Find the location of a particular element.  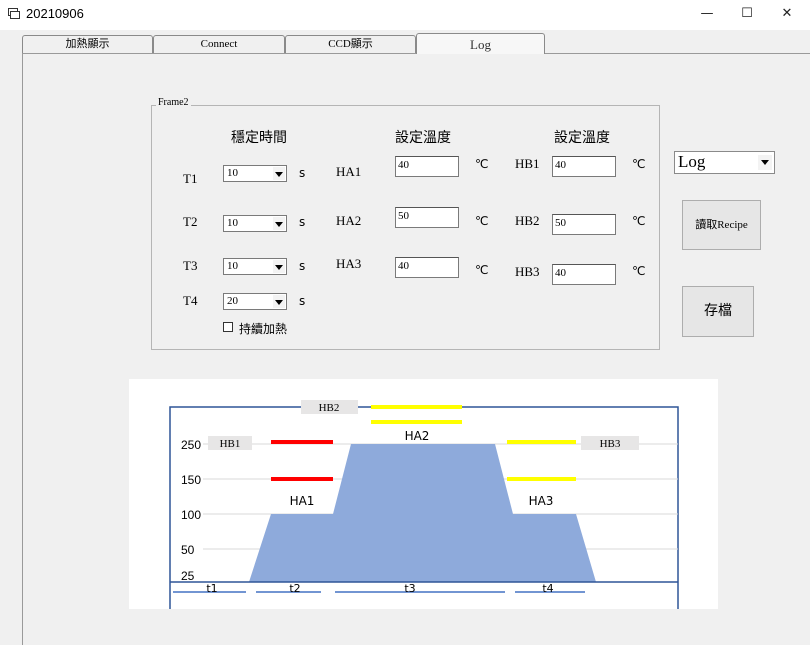

t4-label: T4 is located at coordinates (190, 300).